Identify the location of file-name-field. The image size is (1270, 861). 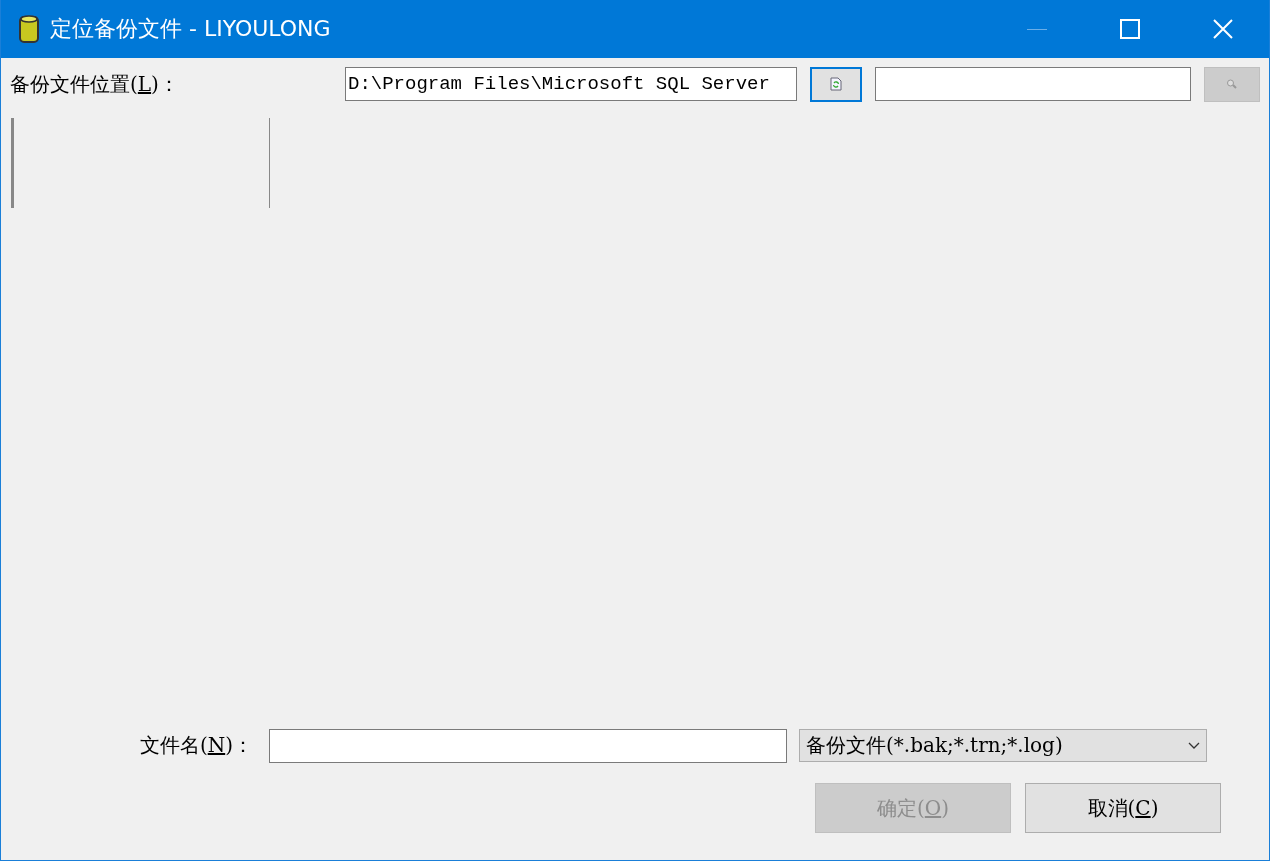
(528, 745).